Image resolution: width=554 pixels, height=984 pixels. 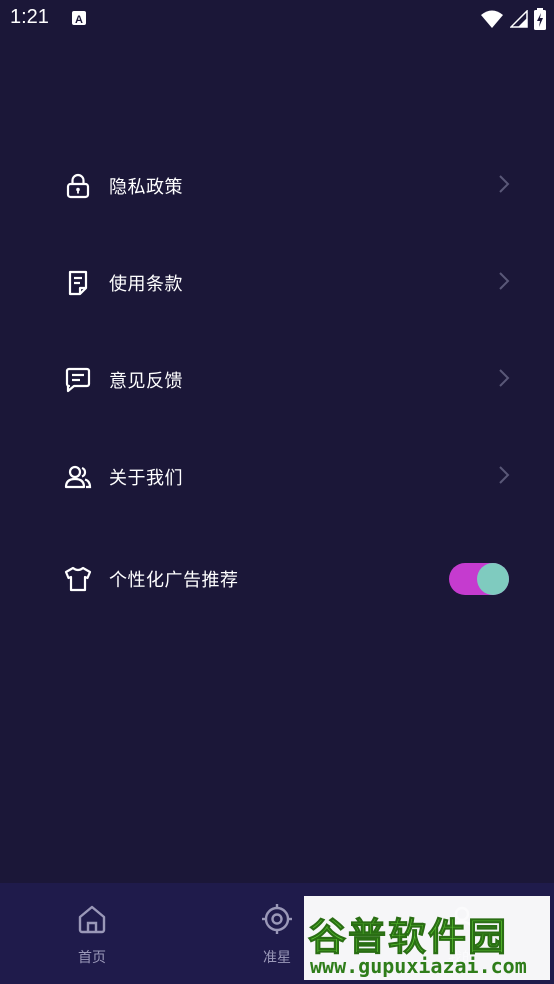 What do you see at coordinates (277, 578) in the screenshot?
I see `personalized-ads-row: 个性化广告推荐` at bounding box center [277, 578].